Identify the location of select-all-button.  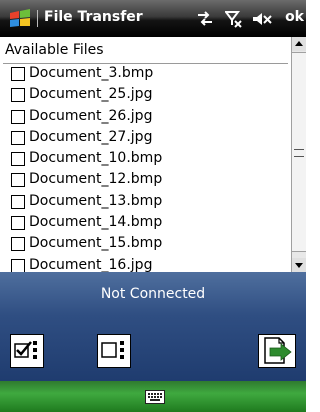
(27, 351).